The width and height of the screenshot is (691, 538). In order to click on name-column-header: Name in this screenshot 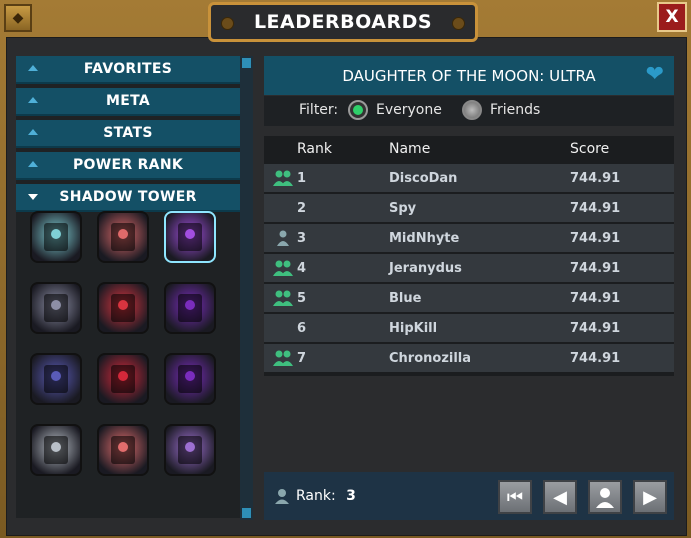, I will do `click(410, 149)`.